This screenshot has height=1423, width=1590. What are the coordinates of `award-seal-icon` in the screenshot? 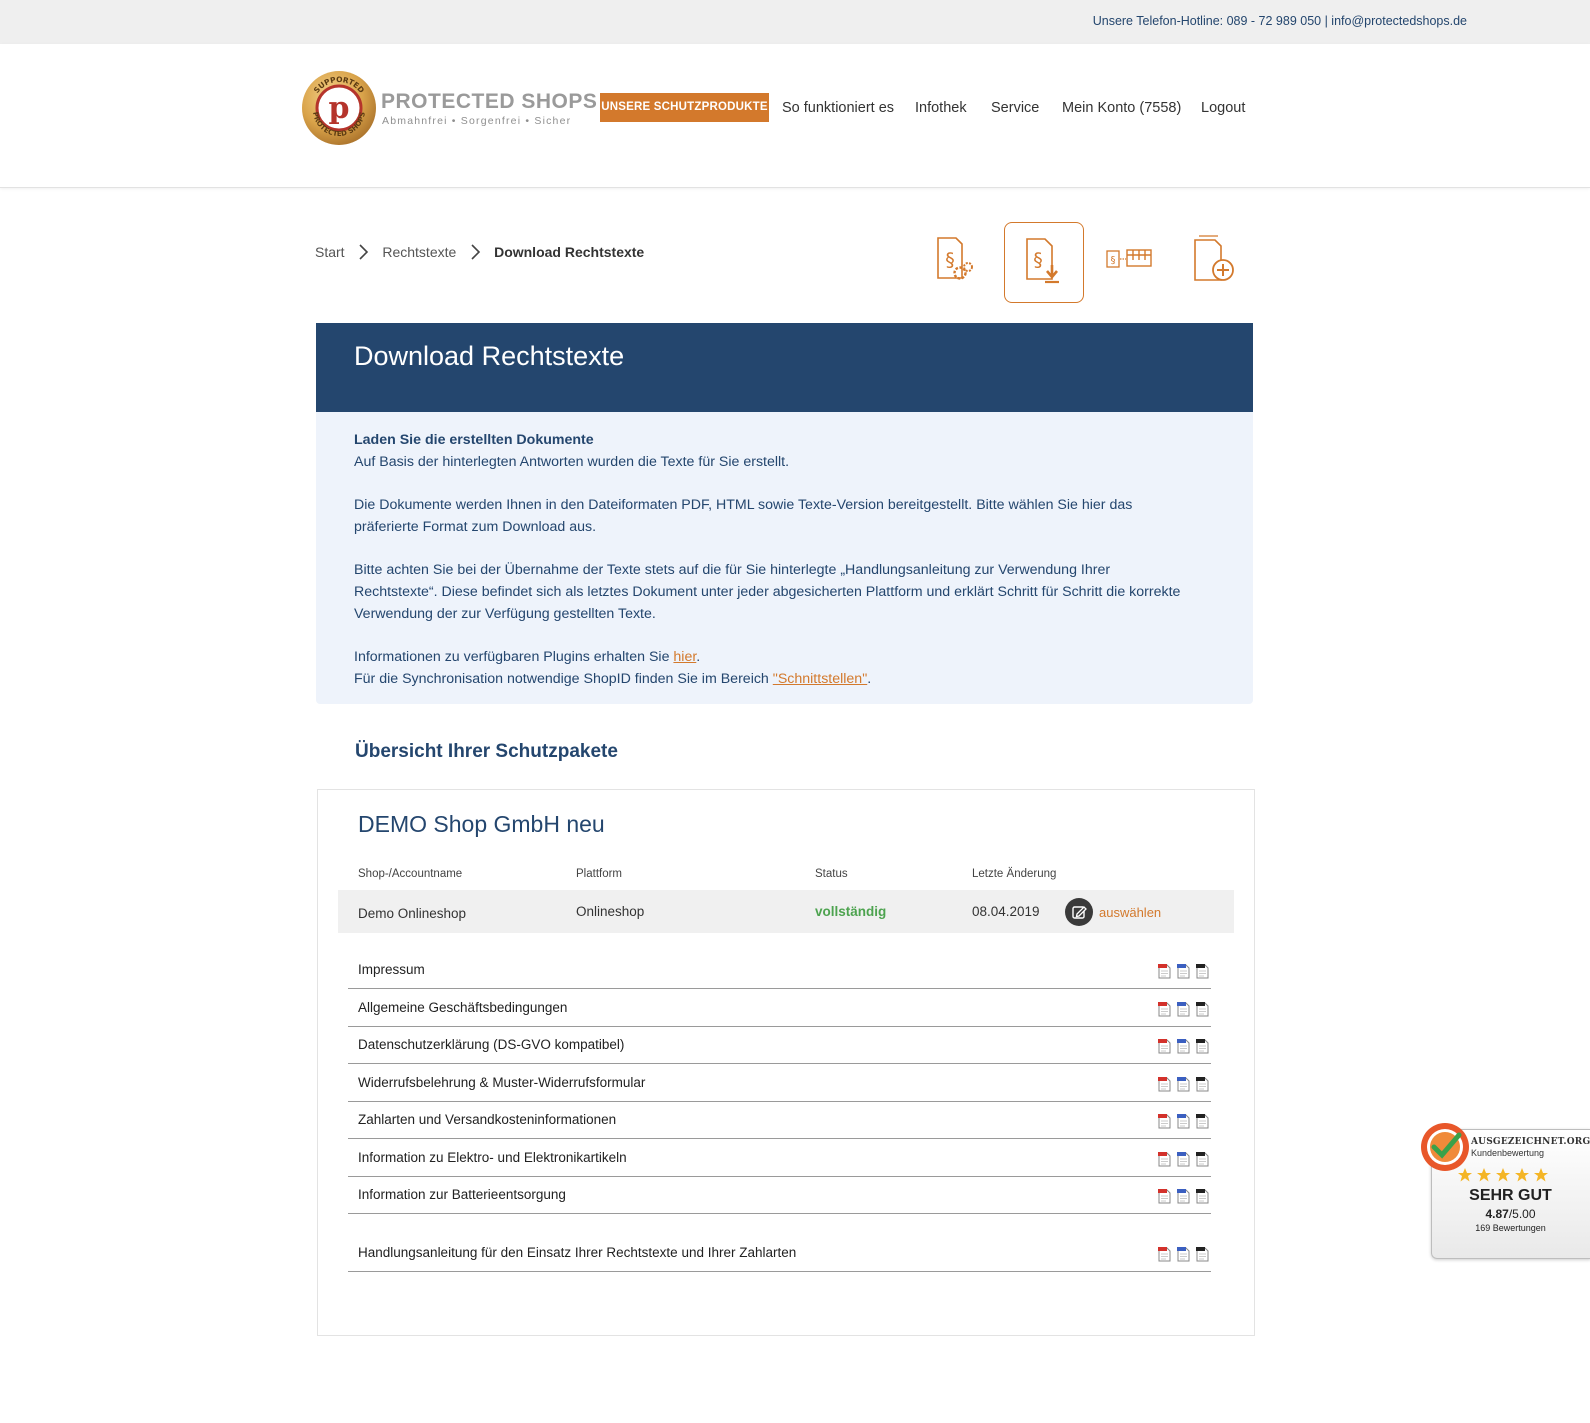 It's located at (1445, 1147).